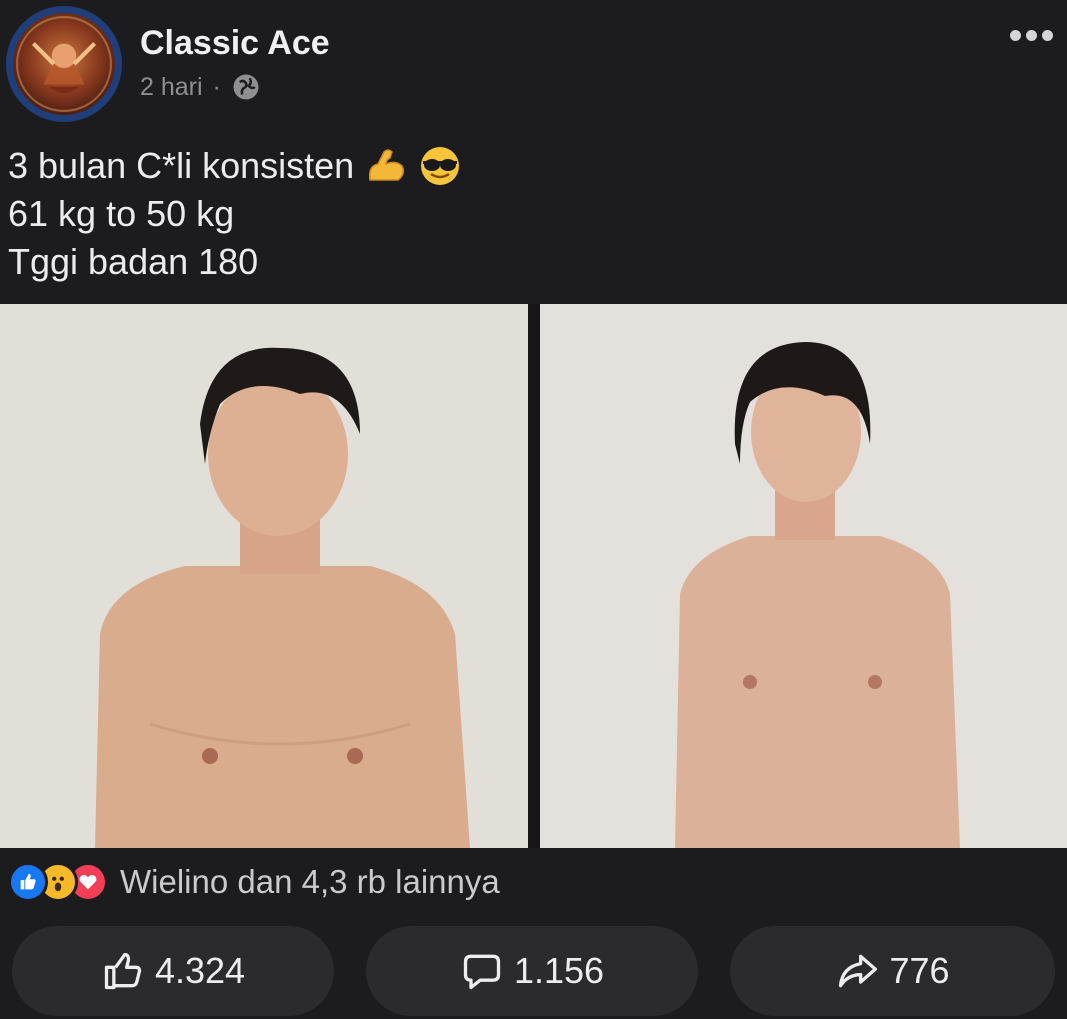 The image size is (1067, 1019). What do you see at coordinates (181, 165) in the screenshot?
I see `caption-line-1: 3 bulan C*li konsisten` at bounding box center [181, 165].